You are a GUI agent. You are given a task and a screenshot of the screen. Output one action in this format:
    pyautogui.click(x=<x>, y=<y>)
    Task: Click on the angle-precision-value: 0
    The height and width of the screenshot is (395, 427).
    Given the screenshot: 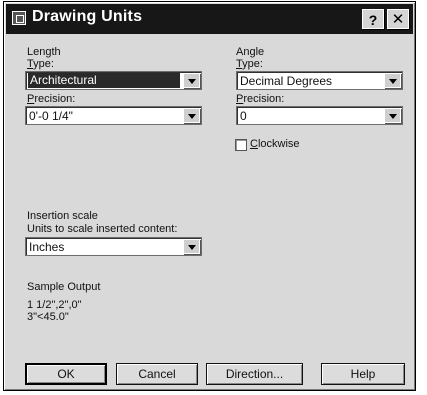 What is the action you would take?
    pyautogui.click(x=243, y=116)
    